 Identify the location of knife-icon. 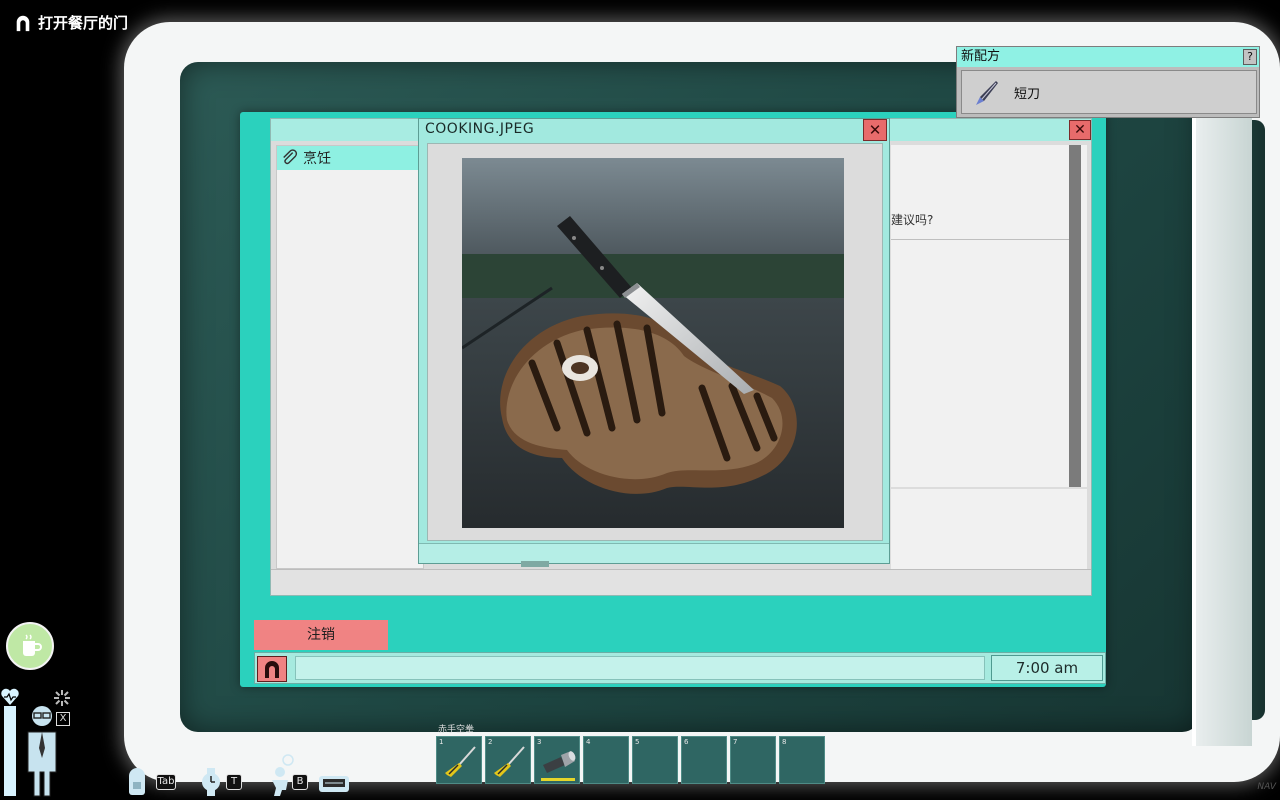
(987, 93).